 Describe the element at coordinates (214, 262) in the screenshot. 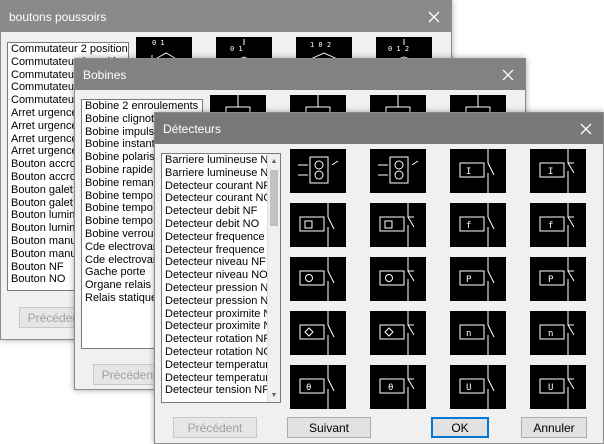

I see `list-item: Detecteur niveau NF` at that location.